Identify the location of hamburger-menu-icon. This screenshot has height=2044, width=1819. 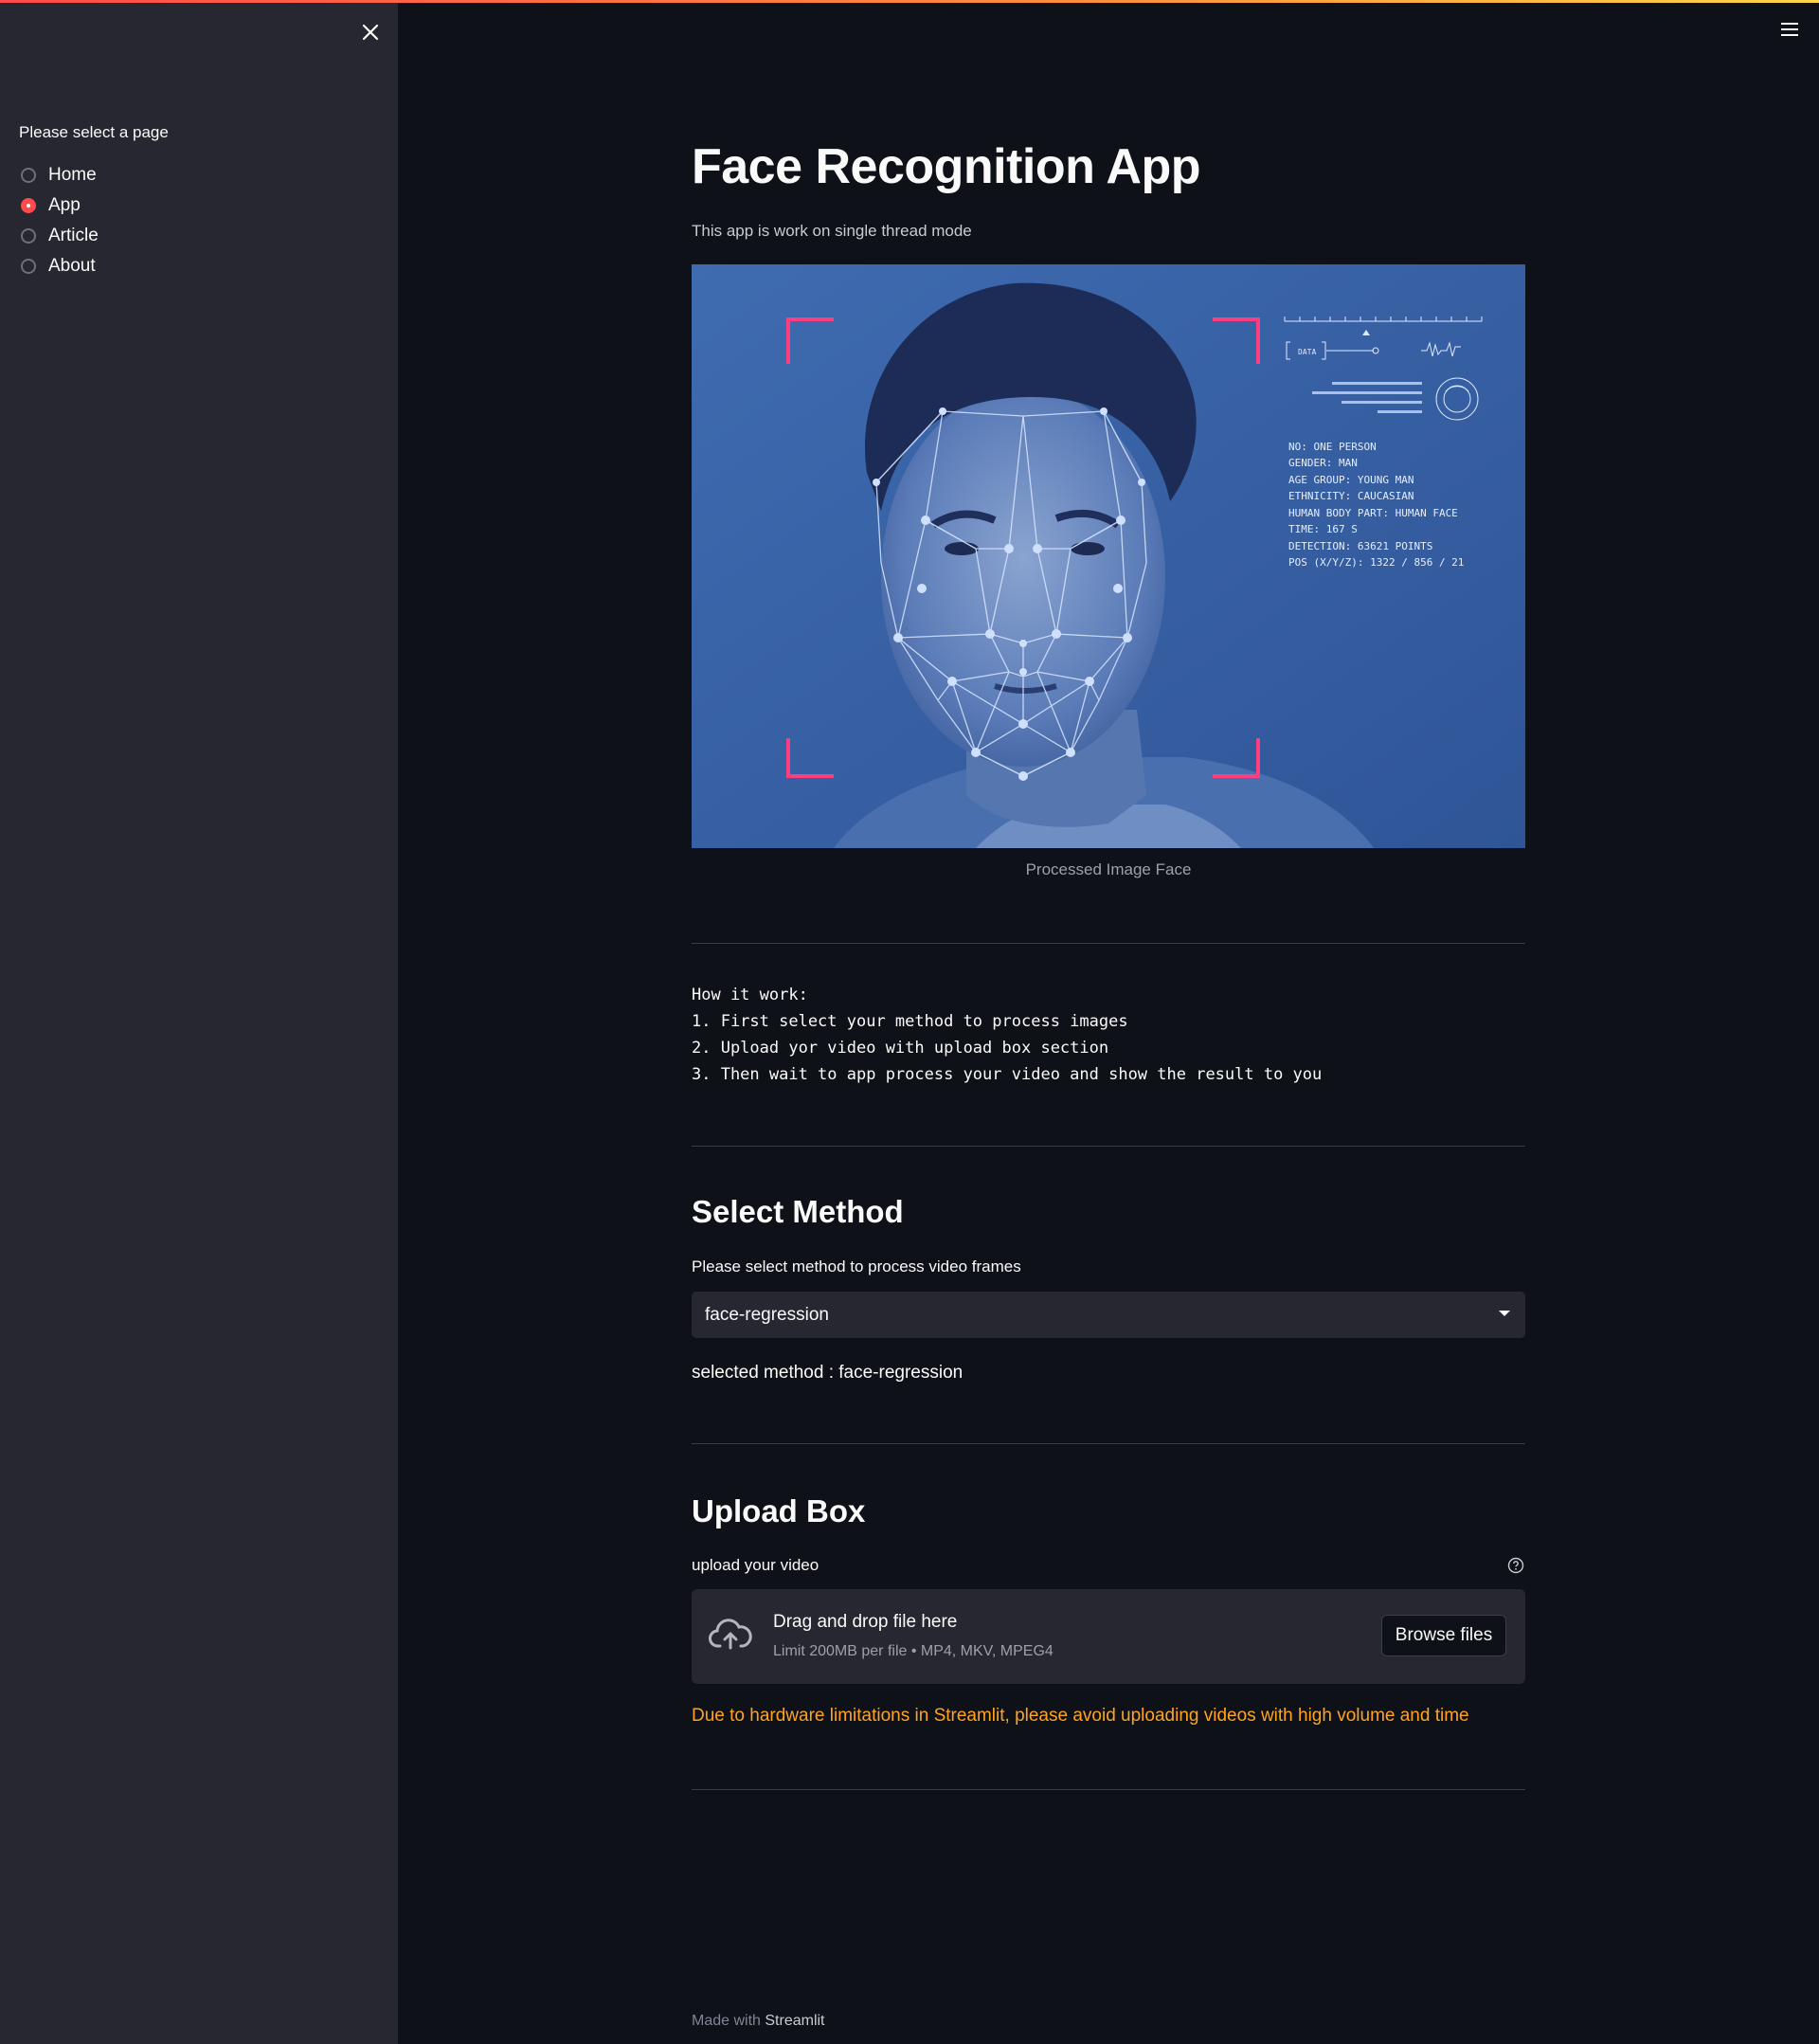
(1789, 29).